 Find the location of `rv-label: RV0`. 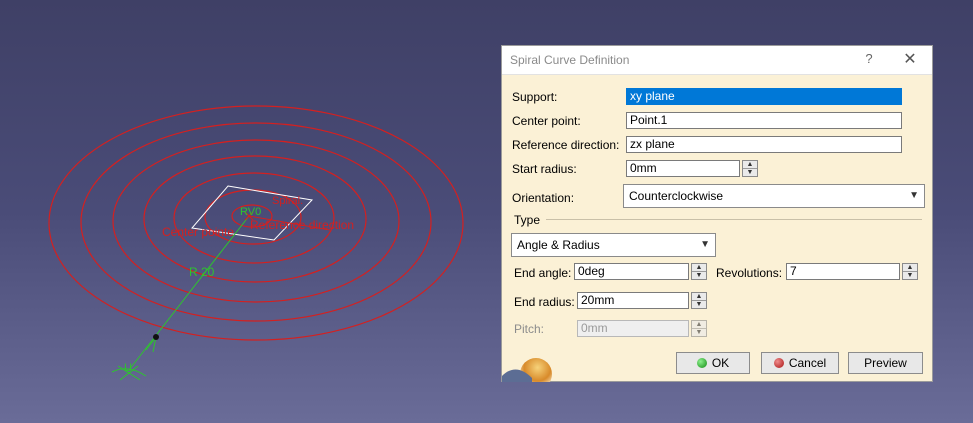

rv-label: RV0 is located at coordinates (251, 212).